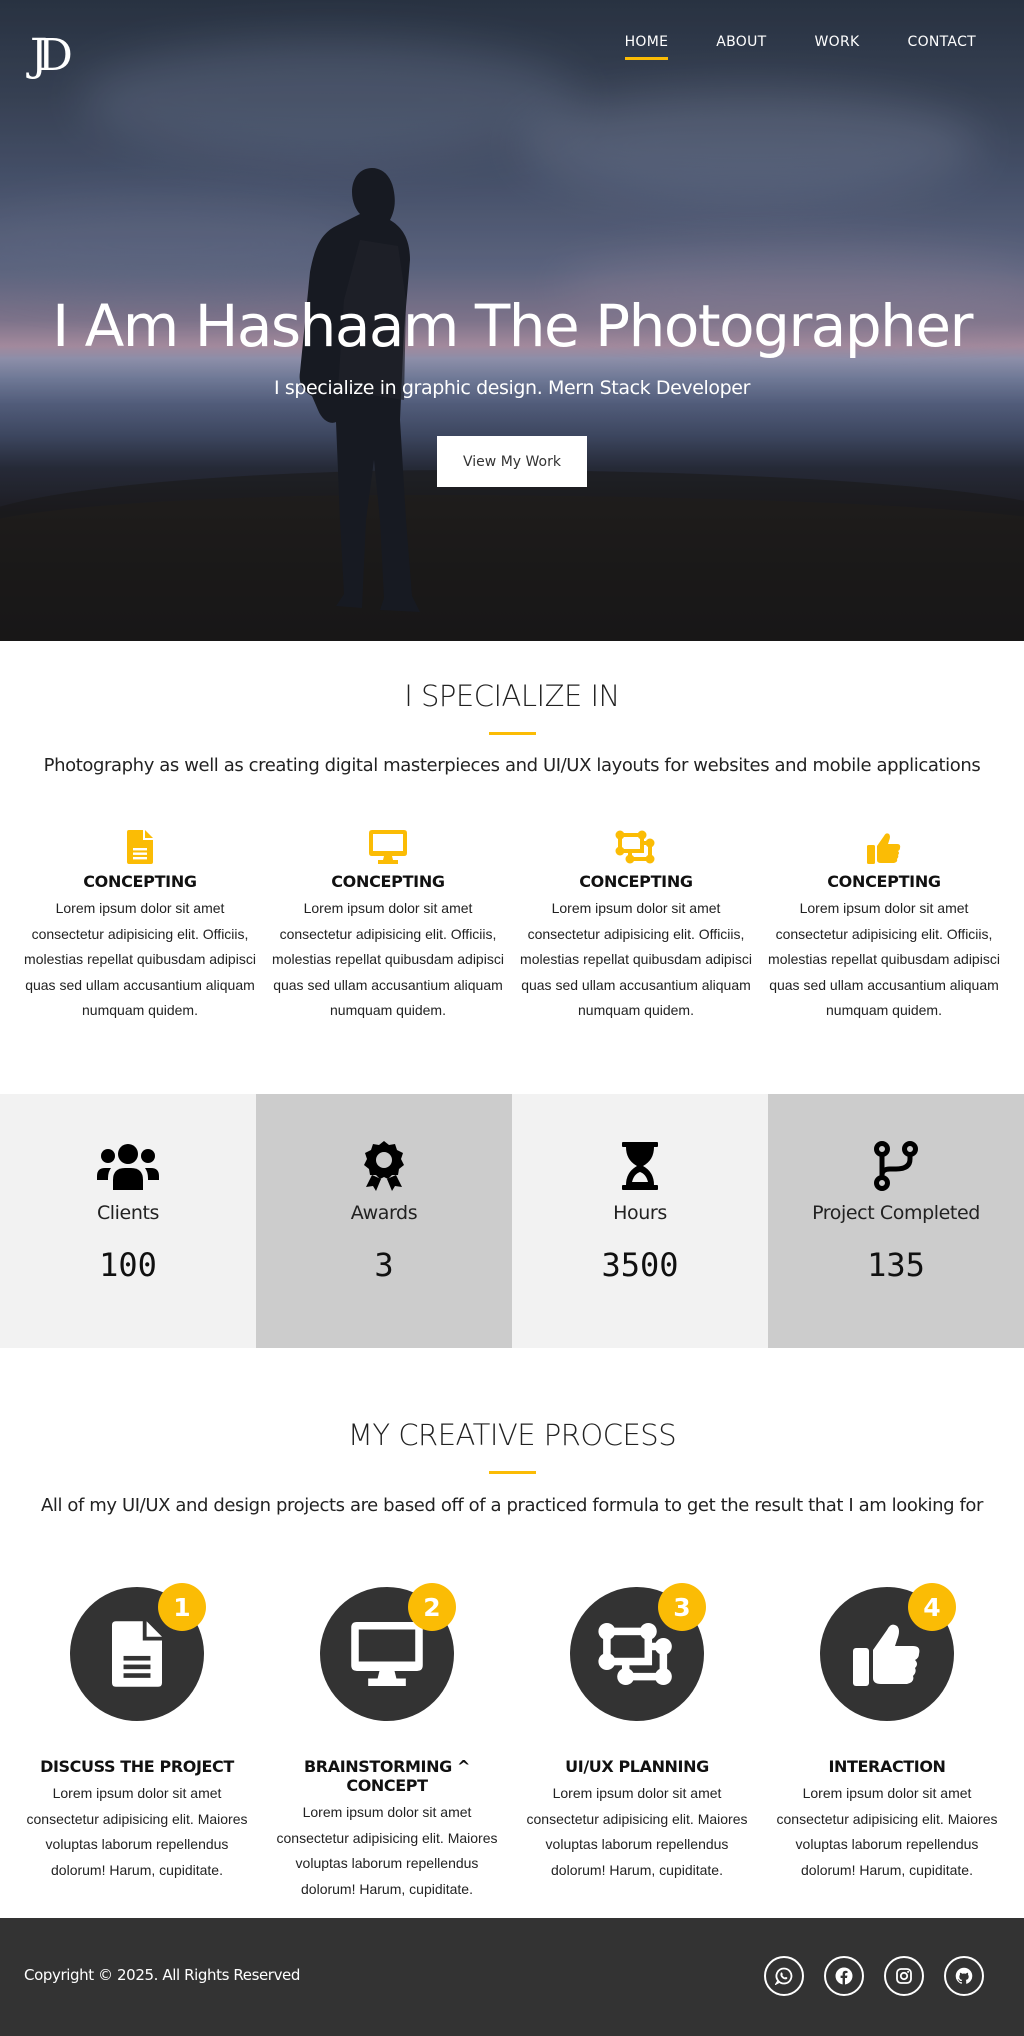 Image resolution: width=1024 pixels, height=2036 pixels. I want to click on process-circle: 4, so click(888, 1652).